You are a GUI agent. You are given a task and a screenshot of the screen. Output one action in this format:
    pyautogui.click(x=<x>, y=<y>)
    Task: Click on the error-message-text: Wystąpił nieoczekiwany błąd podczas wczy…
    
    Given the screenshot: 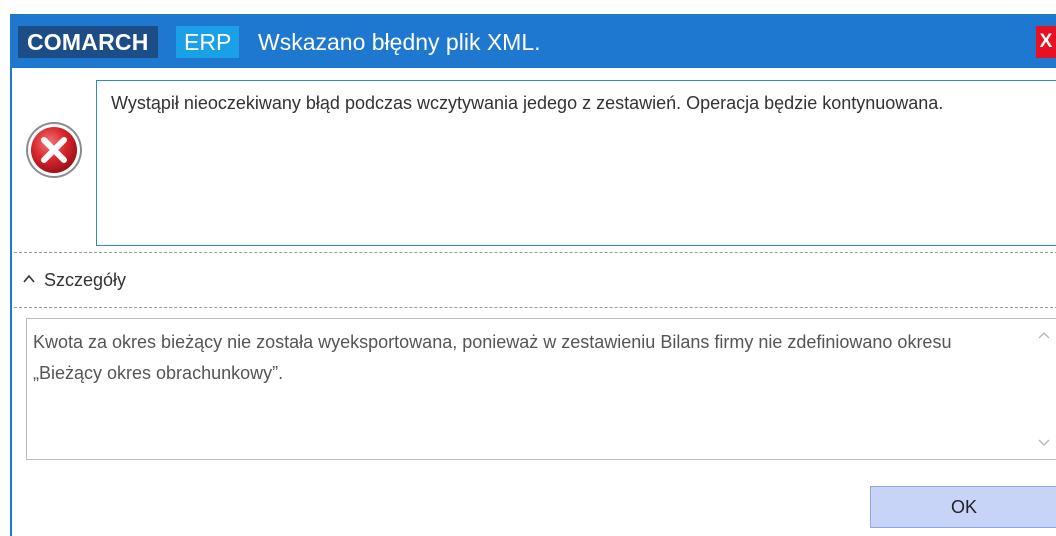 What is the action you would take?
    pyautogui.click(x=527, y=103)
    